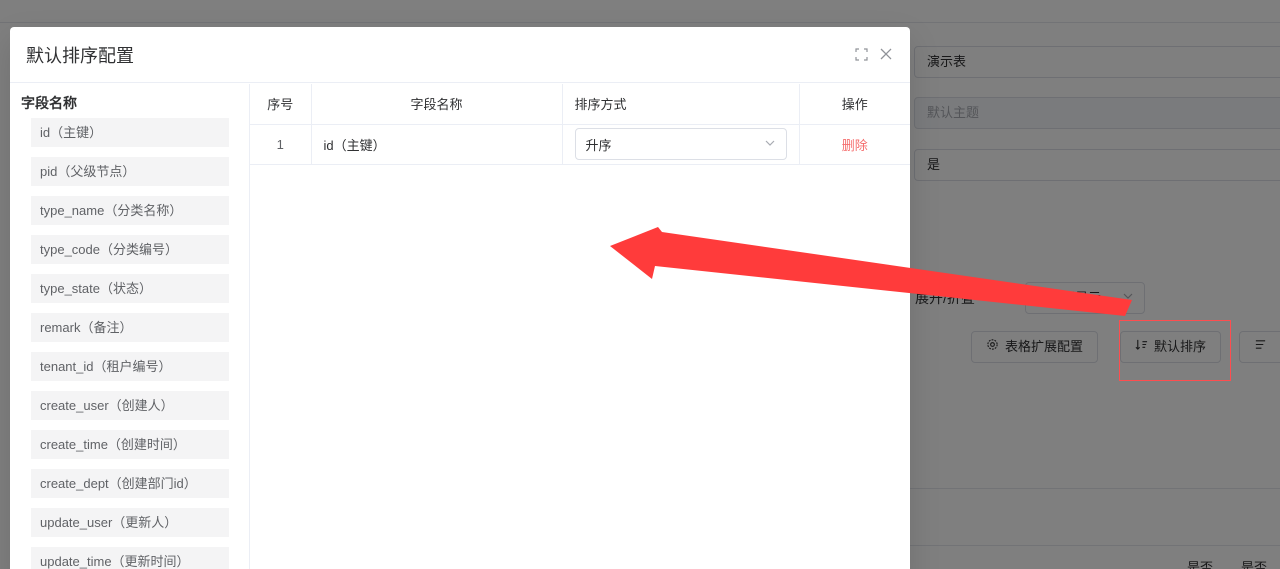 The height and width of the screenshot is (569, 1280). What do you see at coordinates (80, 55) in the screenshot?
I see `dialog-title: 默认排序配置` at bounding box center [80, 55].